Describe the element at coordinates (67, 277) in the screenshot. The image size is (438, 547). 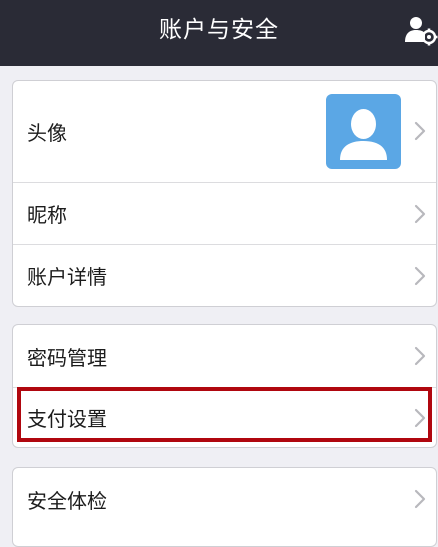
I see `account-details-label: 账户详情` at that location.